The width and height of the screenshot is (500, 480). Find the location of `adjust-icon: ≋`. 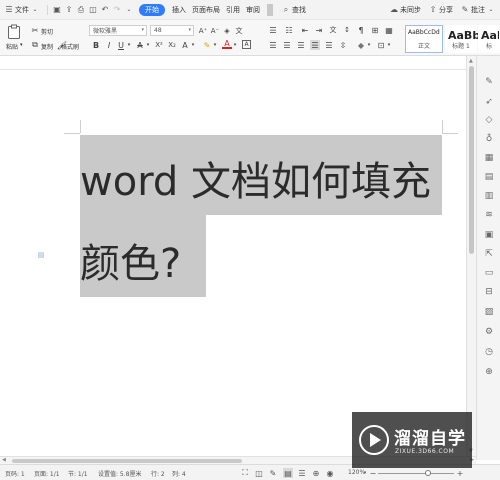

adjust-icon: ≋ is located at coordinates (489, 215).